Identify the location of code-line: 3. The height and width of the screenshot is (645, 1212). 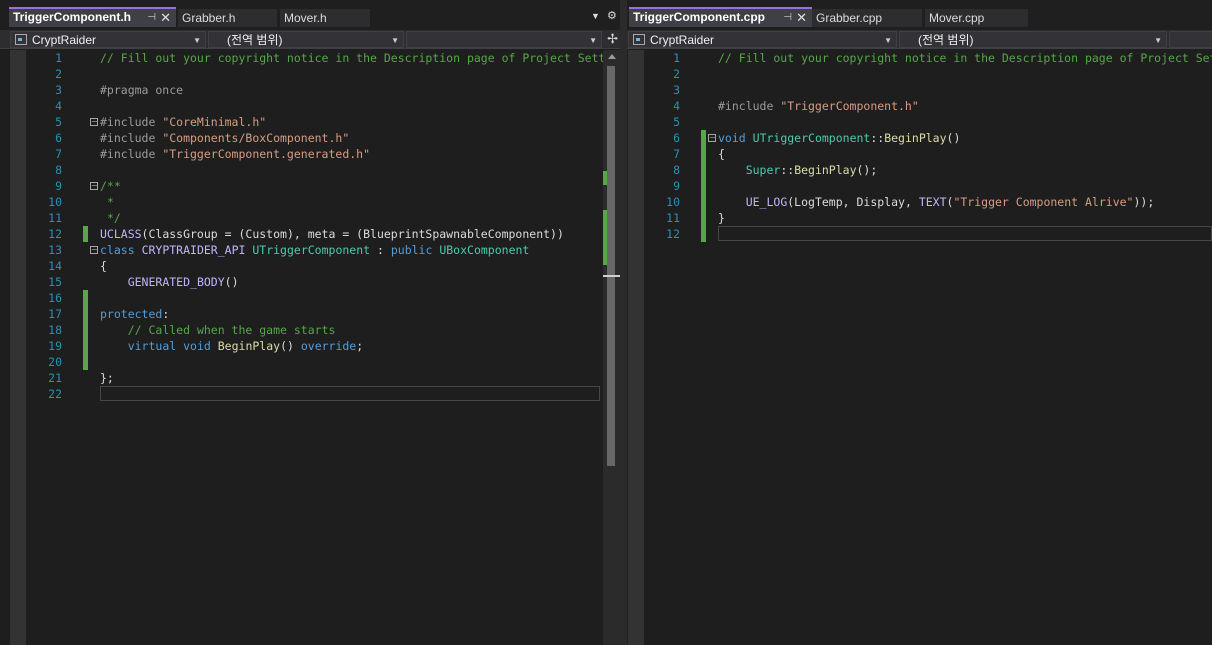
(919, 90).